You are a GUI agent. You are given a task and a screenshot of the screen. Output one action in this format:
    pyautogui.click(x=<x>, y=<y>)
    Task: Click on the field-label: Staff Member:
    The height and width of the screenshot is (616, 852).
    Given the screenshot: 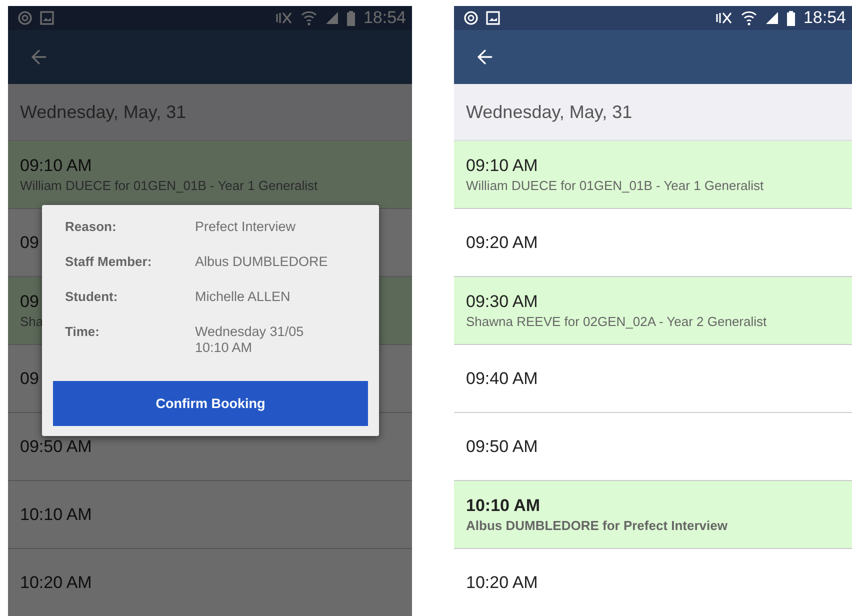 What is the action you would take?
    pyautogui.click(x=109, y=262)
    